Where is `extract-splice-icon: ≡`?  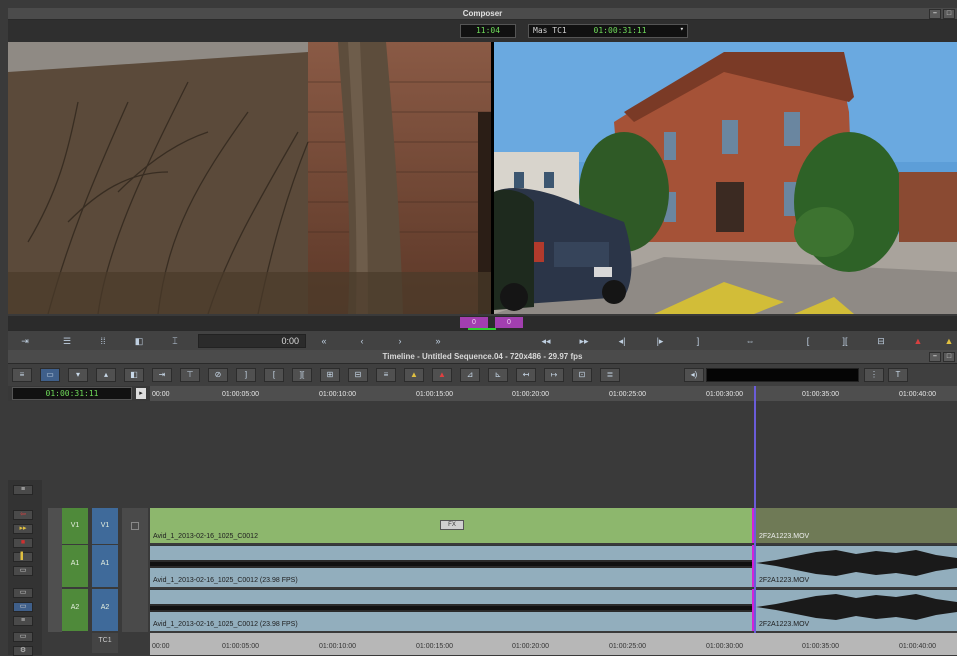
extract-splice-icon: ≡ is located at coordinates (386, 375).